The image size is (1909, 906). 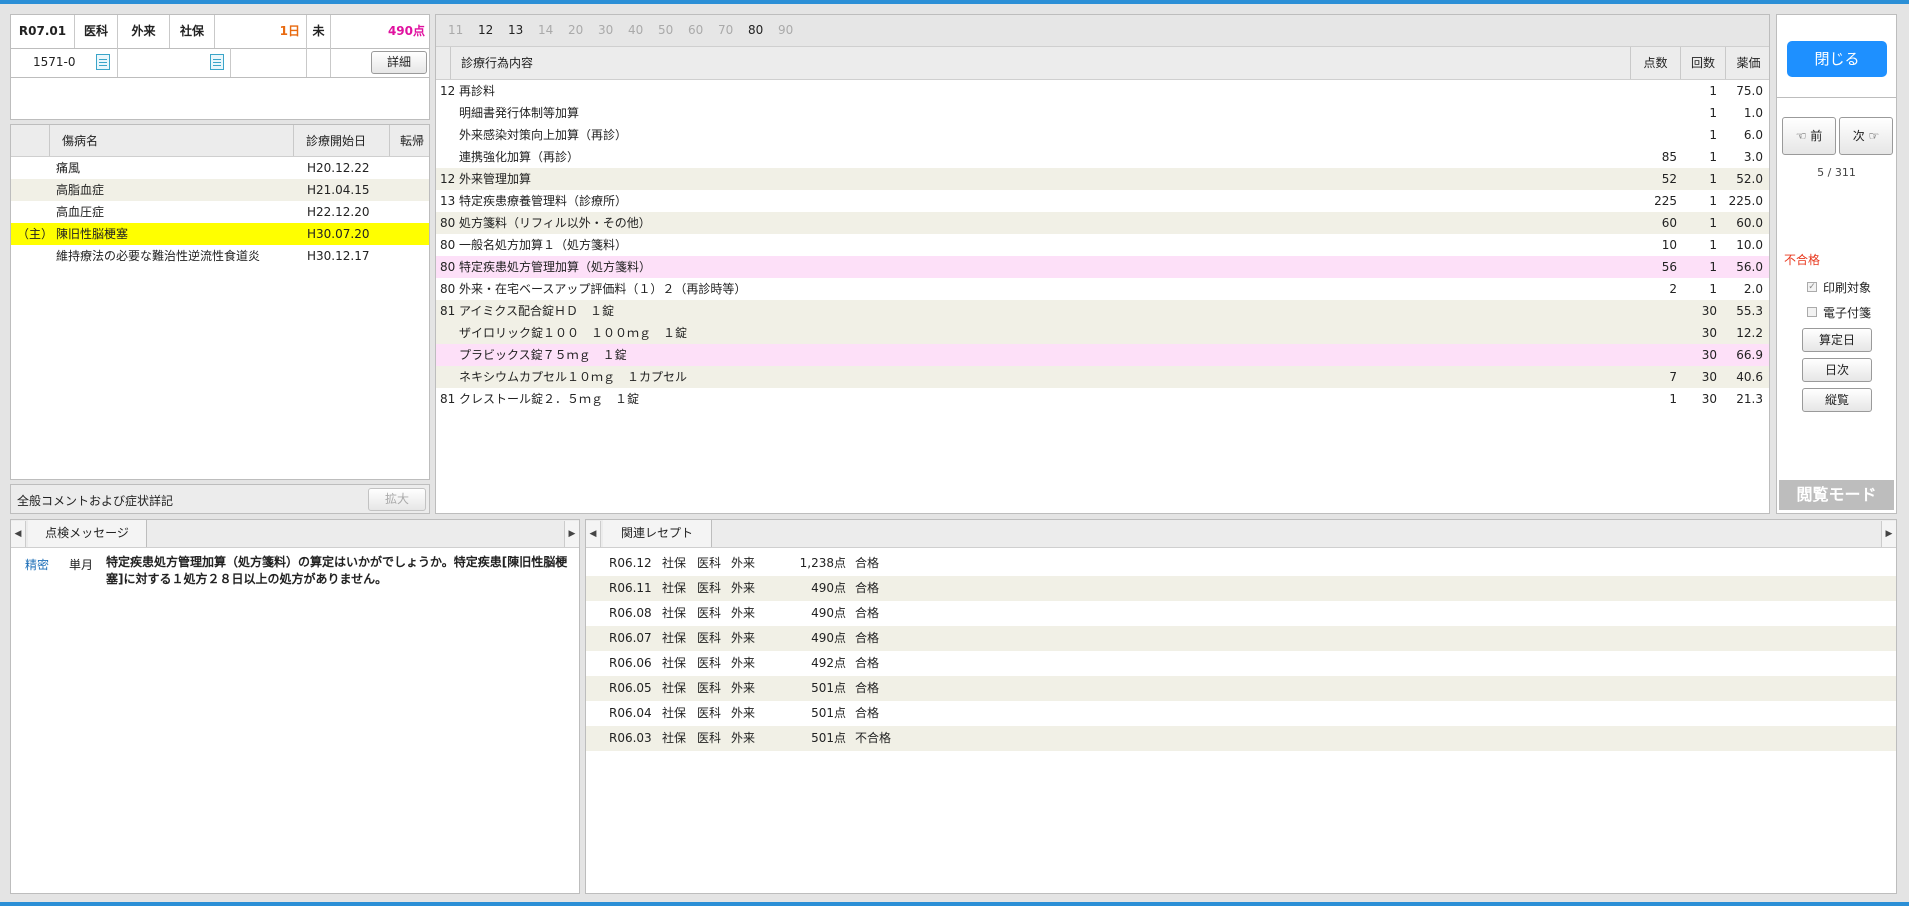 I want to click on treatment-row: 80 一般名処方加算１（処方箋料） 10 1 10.0, so click(x=1102, y=245).